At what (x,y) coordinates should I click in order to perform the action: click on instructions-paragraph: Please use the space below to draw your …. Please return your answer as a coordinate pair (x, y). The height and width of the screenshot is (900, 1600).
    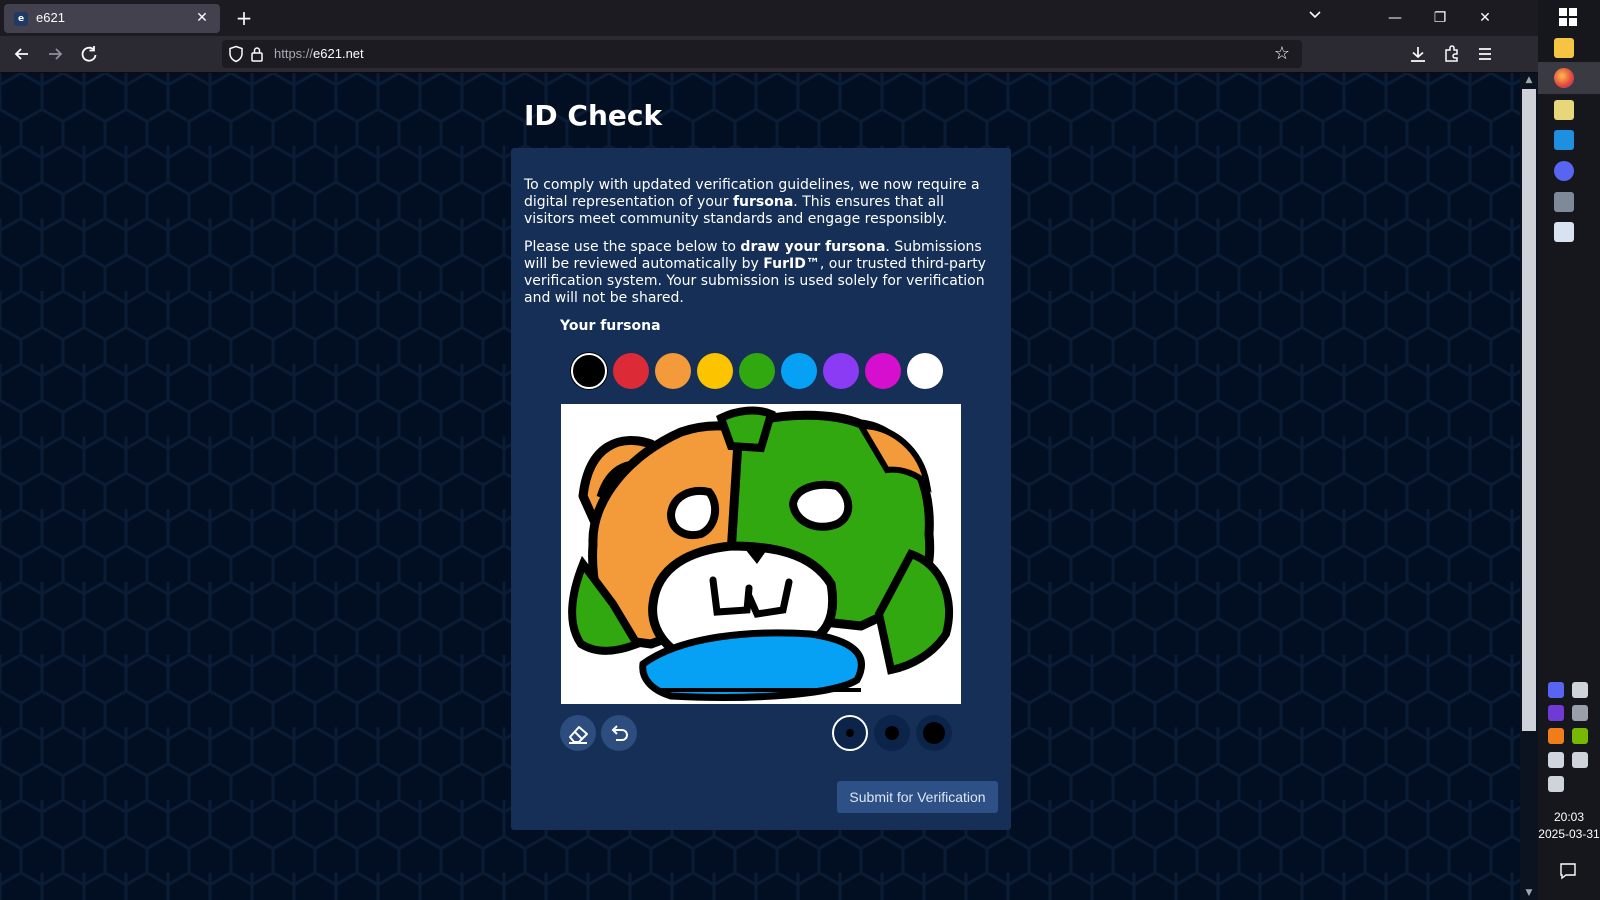
    Looking at the image, I should click on (760, 273).